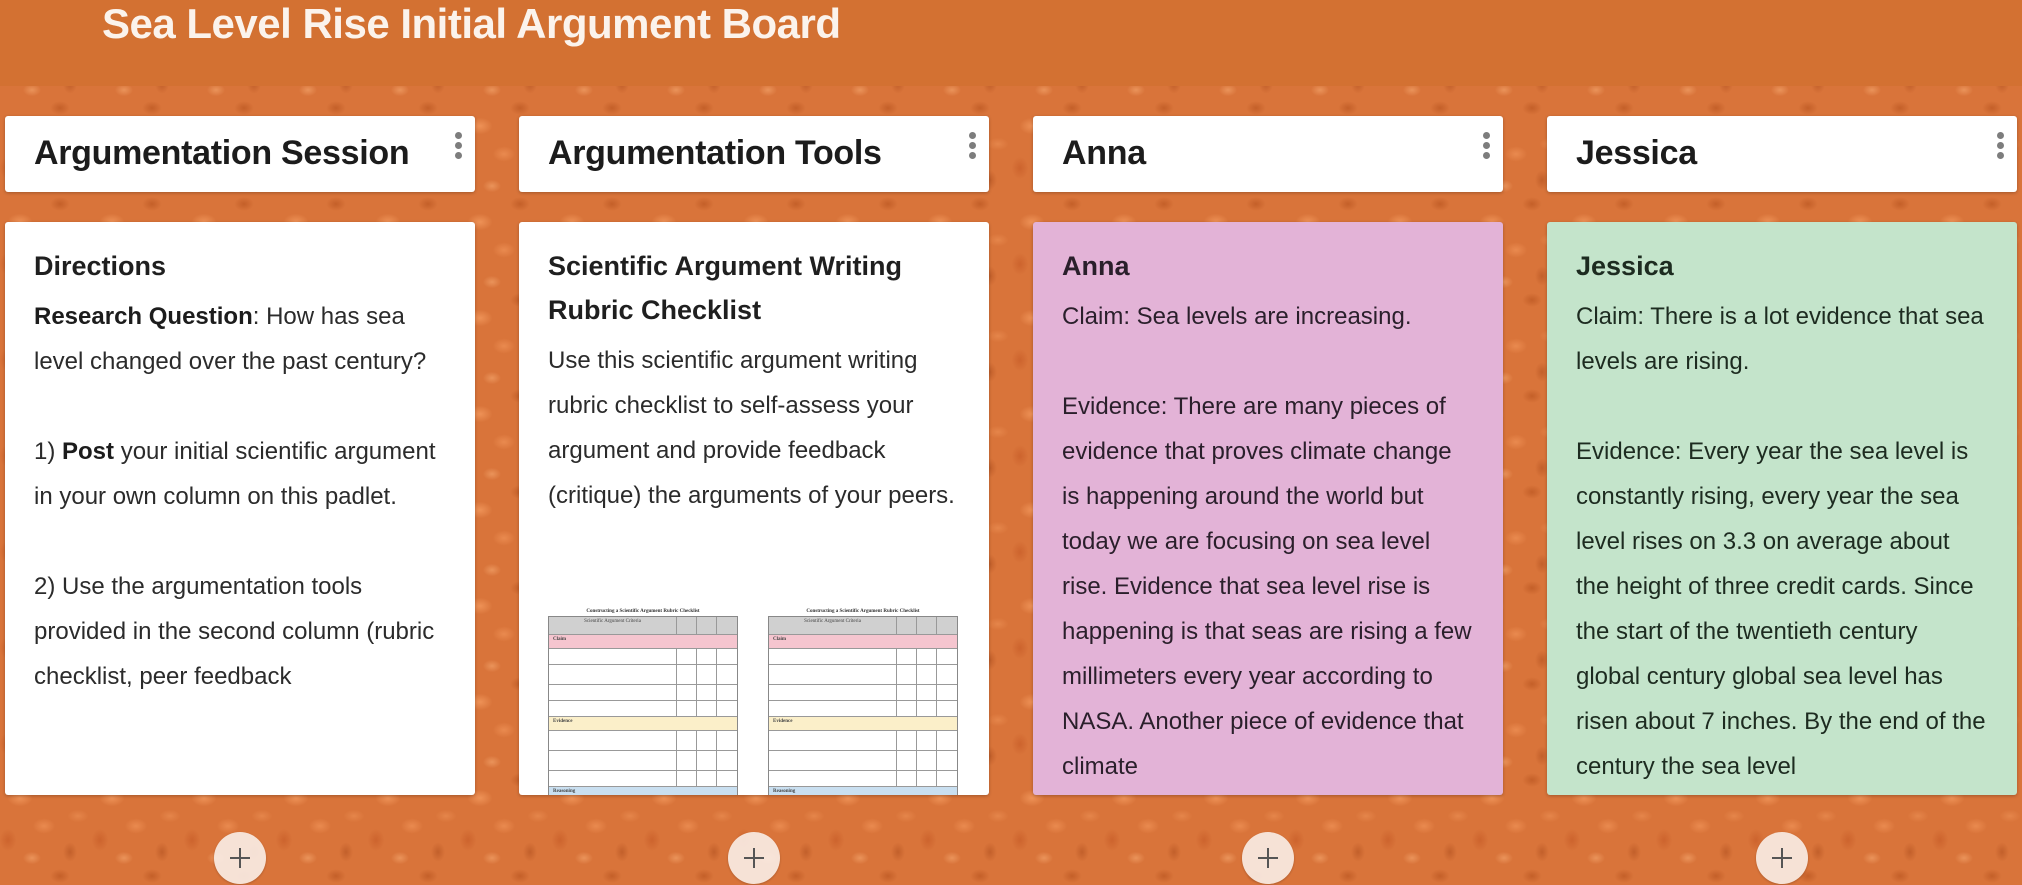  I want to click on bold-label: Research Question, so click(143, 316).